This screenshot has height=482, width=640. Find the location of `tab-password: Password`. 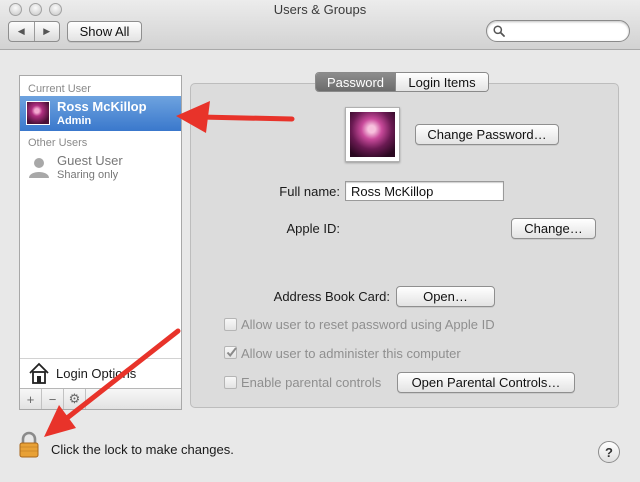

tab-password: Password is located at coordinates (355, 82).